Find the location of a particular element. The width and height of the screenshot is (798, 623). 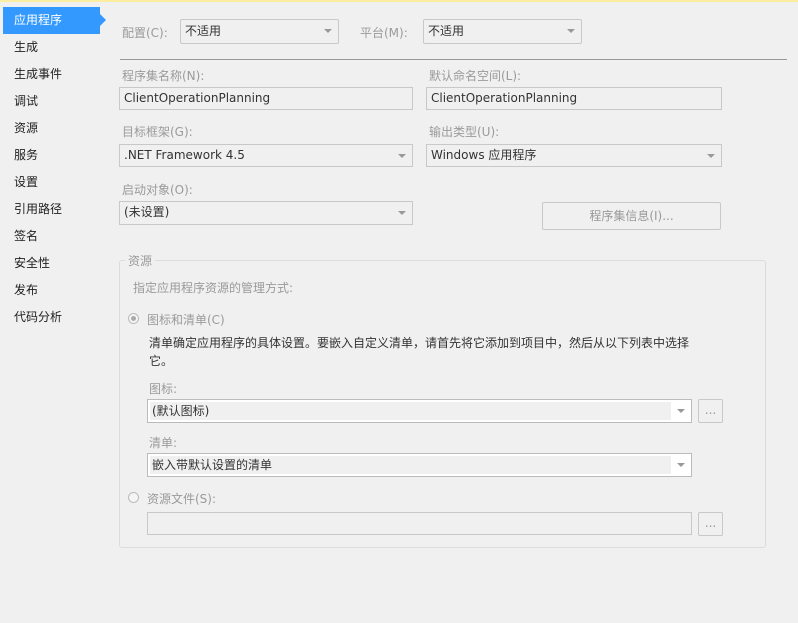

resources-description: 指定应用程序资源的管理方式: is located at coordinates (213, 288).